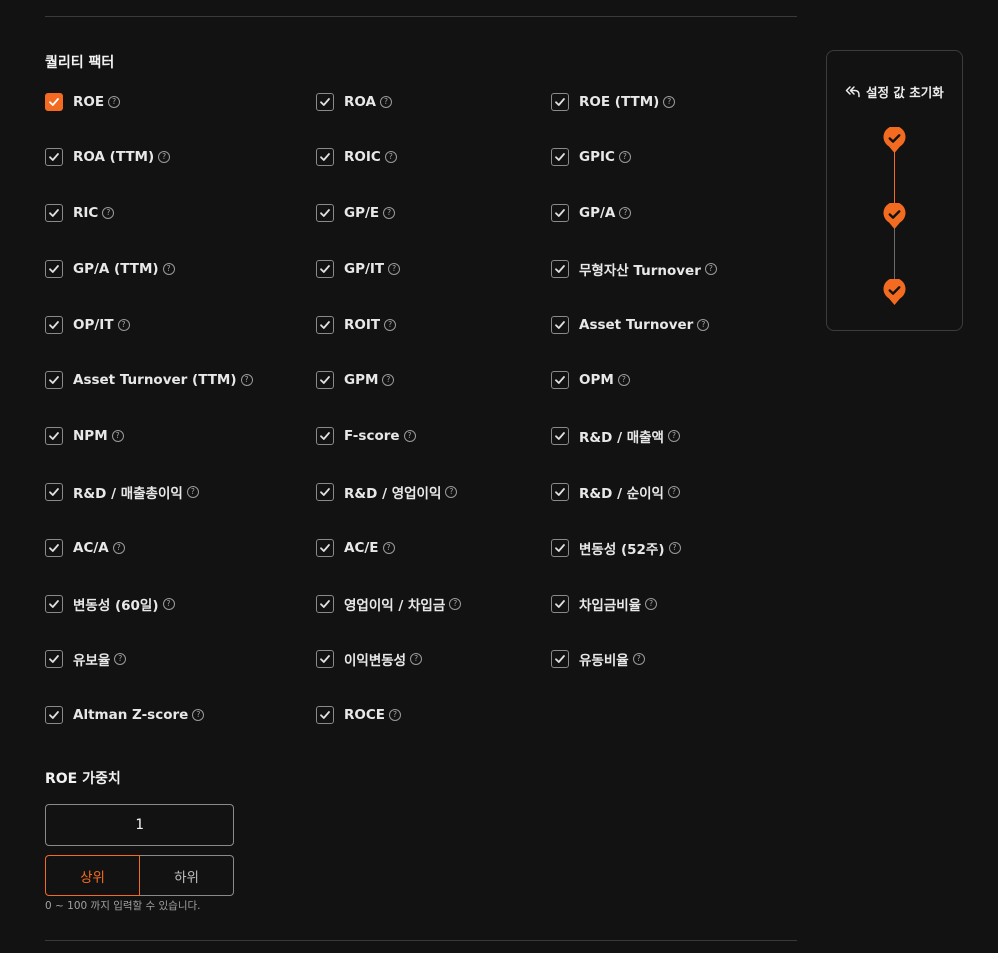  Describe the element at coordinates (110, 604) in the screenshot. I see `factor-item: 변동성 (60일)?` at that location.